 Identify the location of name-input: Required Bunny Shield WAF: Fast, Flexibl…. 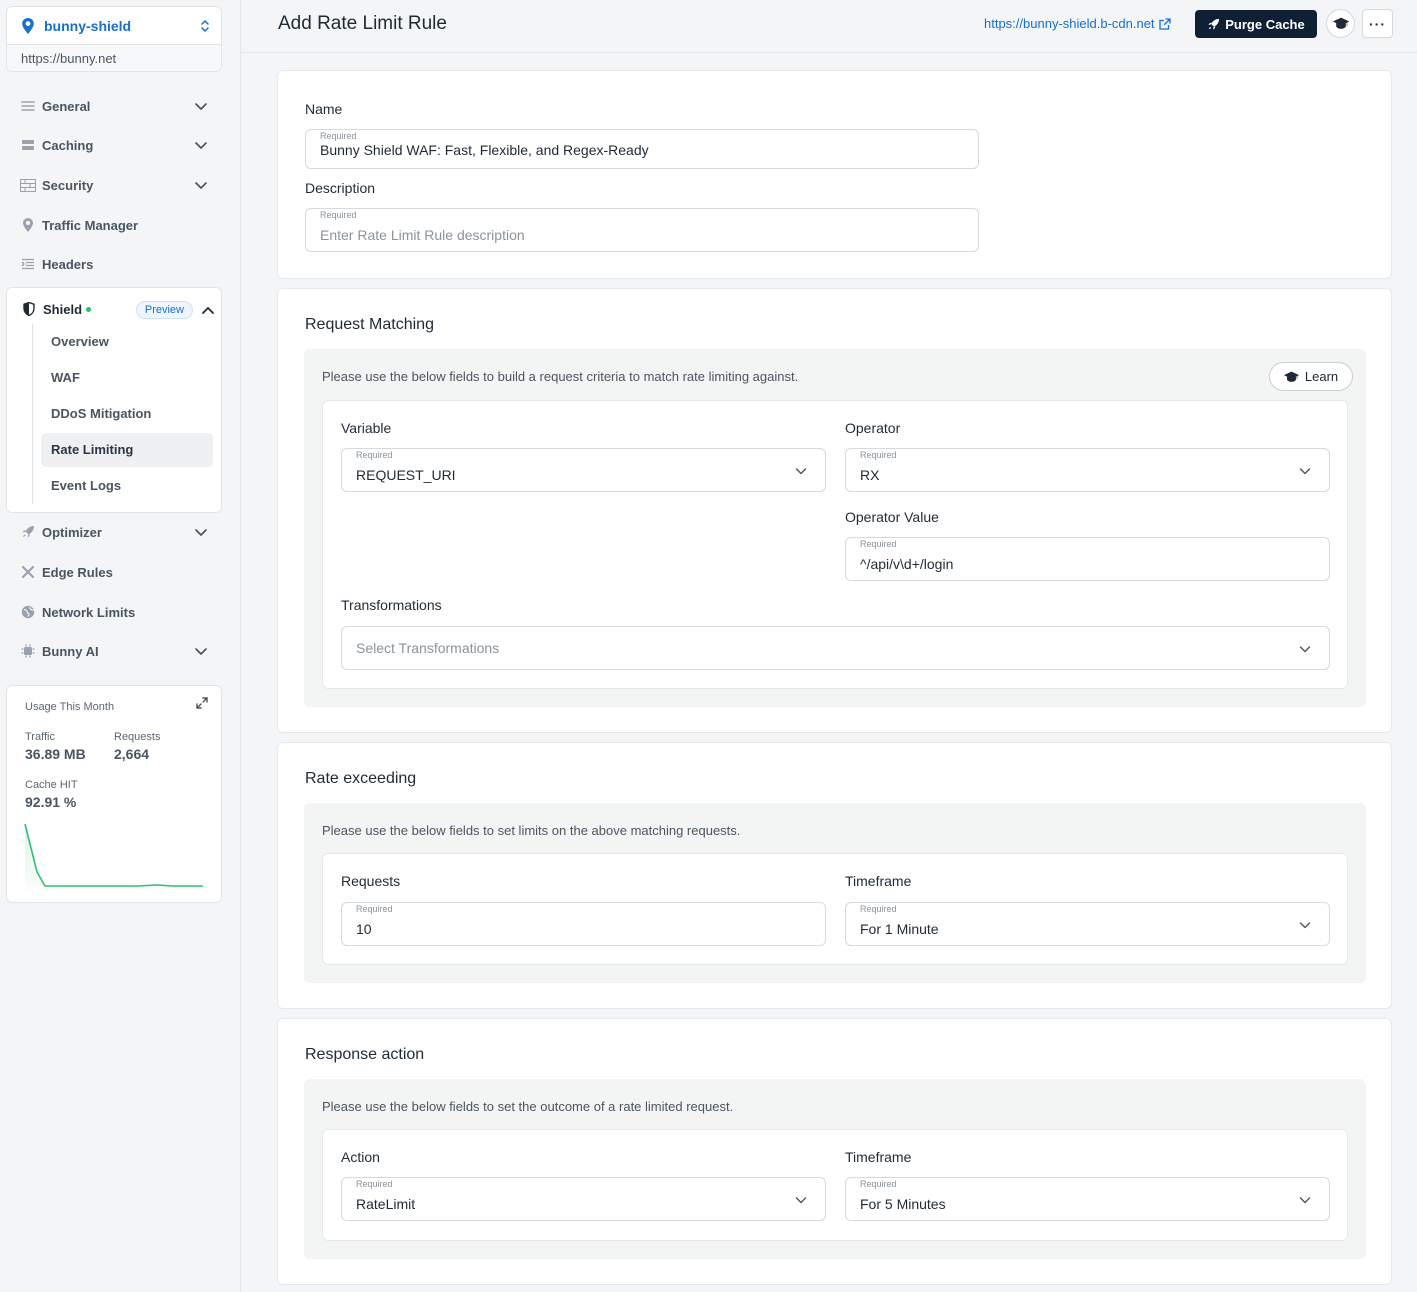
(642, 149).